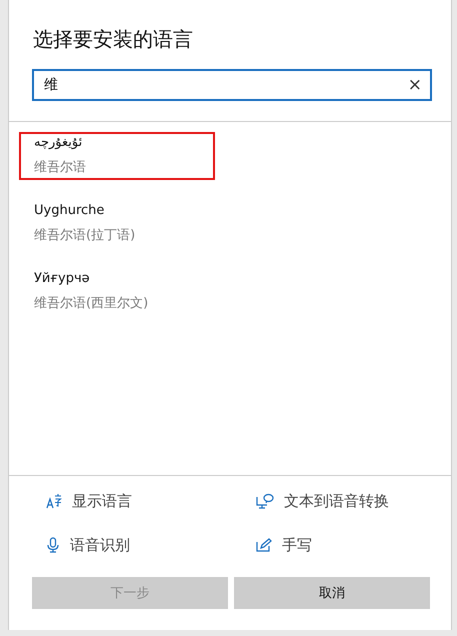 The width and height of the screenshot is (457, 636). What do you see at coordinates (102, 501) in the screenshot?
I see `feature-label: 显示语言` at bounding box center [102, 501].